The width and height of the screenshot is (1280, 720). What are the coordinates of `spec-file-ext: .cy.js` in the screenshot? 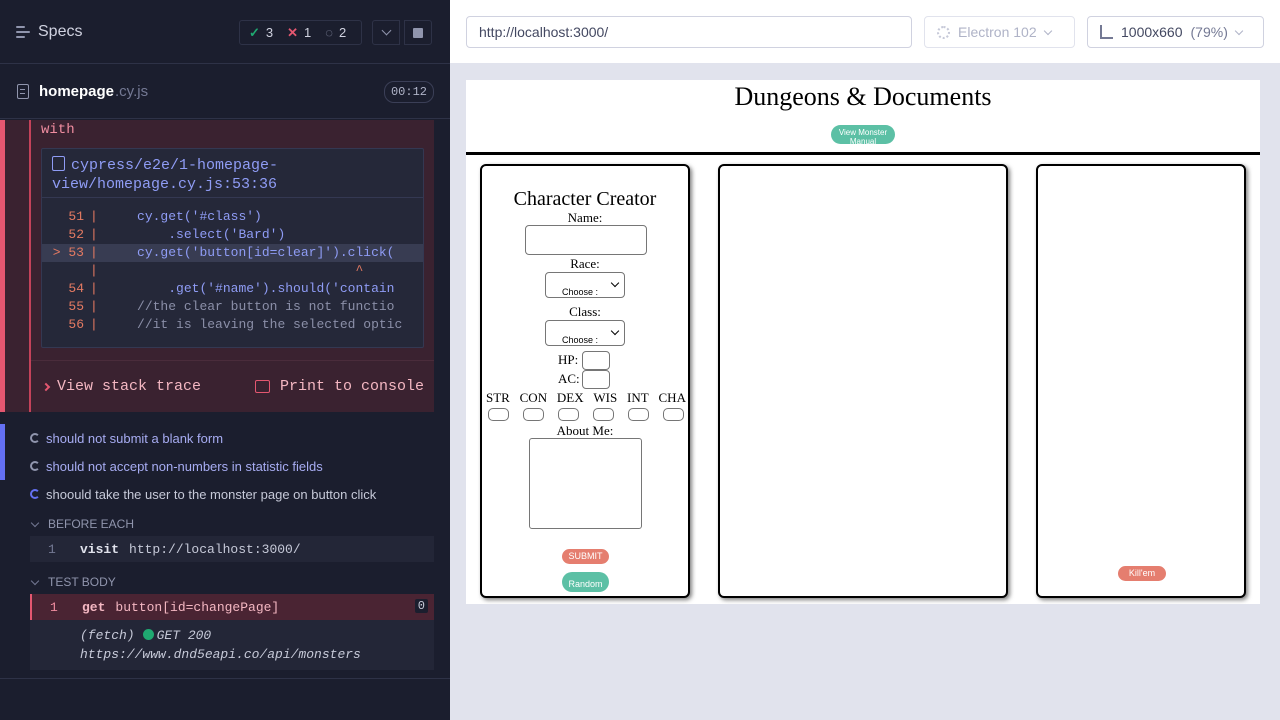 It's located at (132, 91).